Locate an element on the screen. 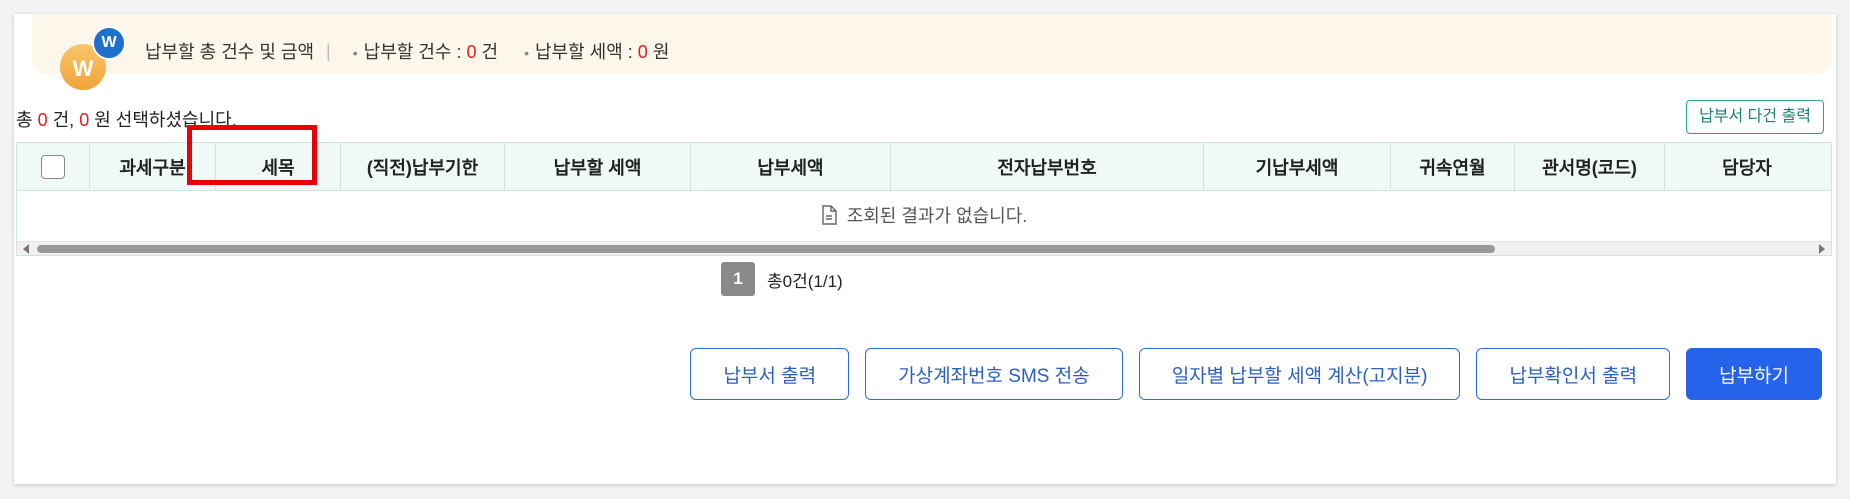  select-all-cell is located at coordinates (53, 166).